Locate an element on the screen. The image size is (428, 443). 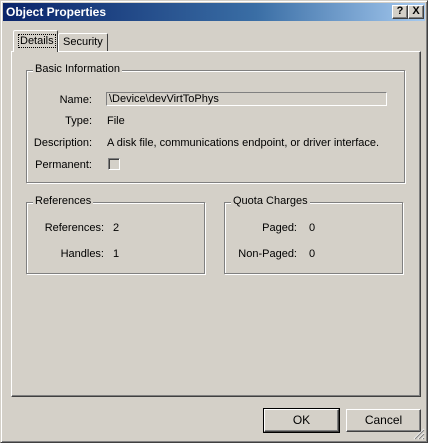
tab-details-label: Details is located at coordinates (37, 41).